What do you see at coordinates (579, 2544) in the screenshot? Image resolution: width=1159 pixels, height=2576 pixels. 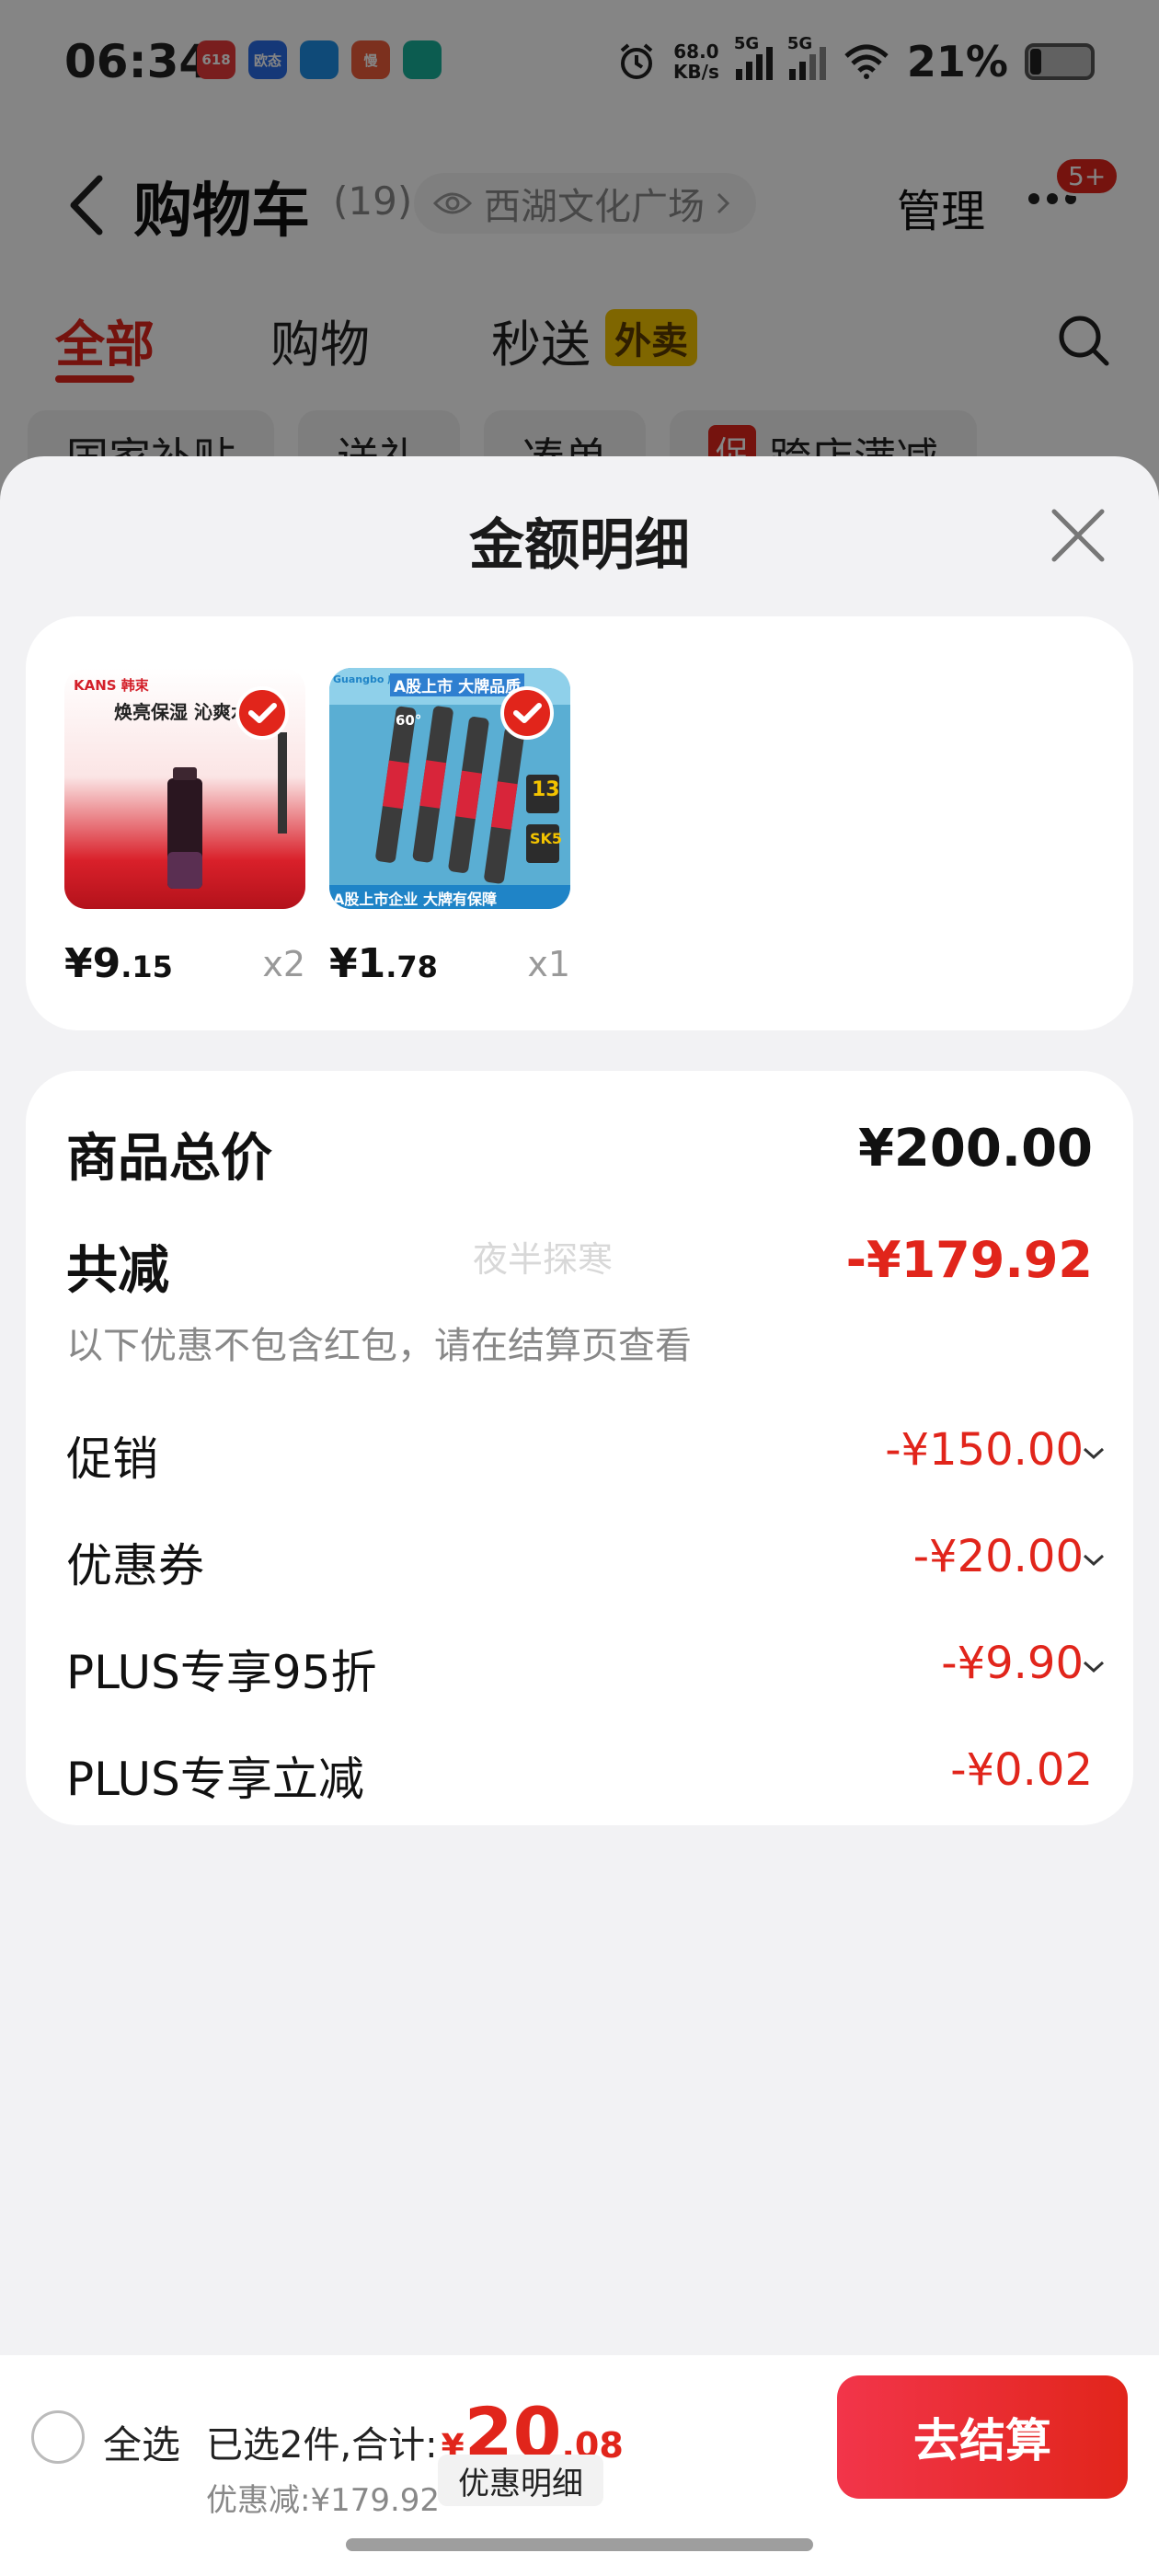 I see `home-indicator` at bounding box center [579, 2544].